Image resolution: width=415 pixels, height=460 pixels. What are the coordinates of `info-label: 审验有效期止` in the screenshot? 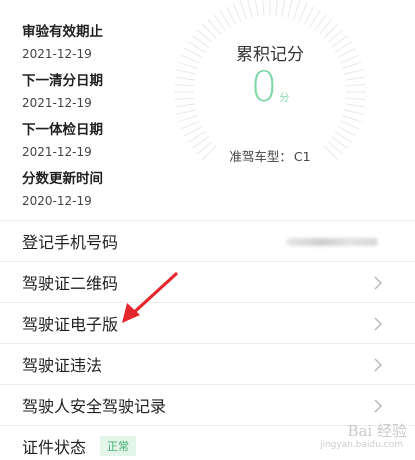 It's located at (62, 32).